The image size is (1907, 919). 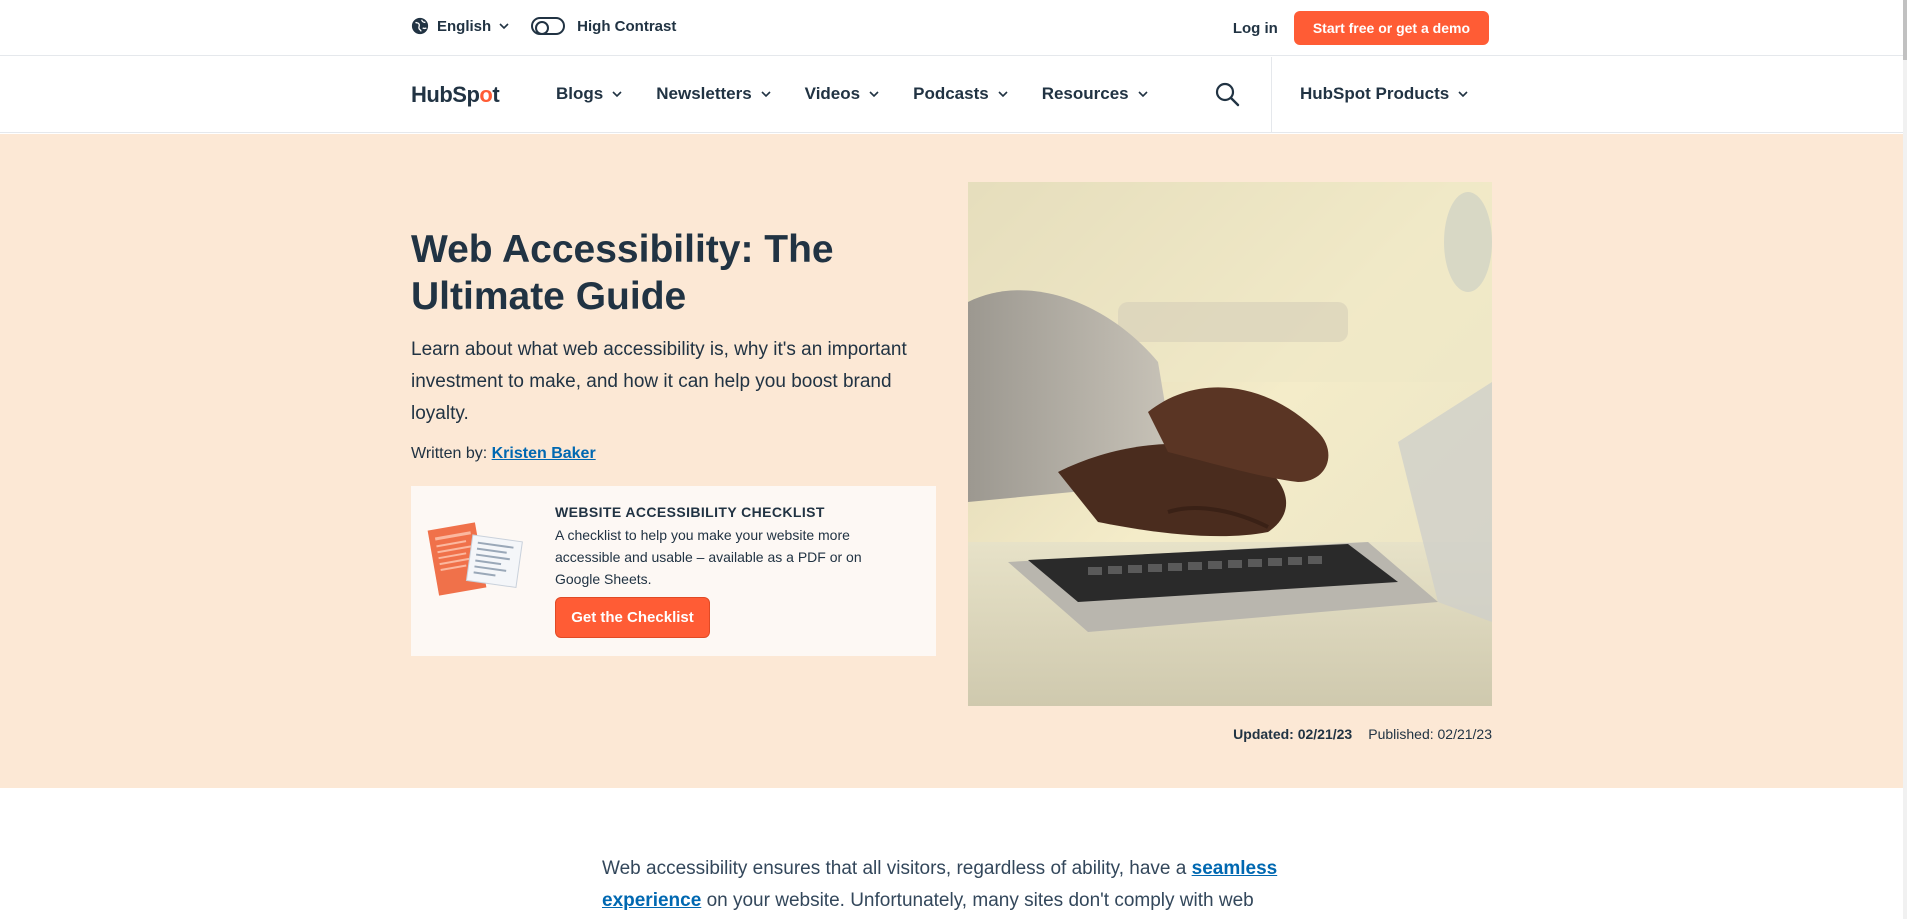 I want to click on logo-spot: o, so click(x=486, y=94).